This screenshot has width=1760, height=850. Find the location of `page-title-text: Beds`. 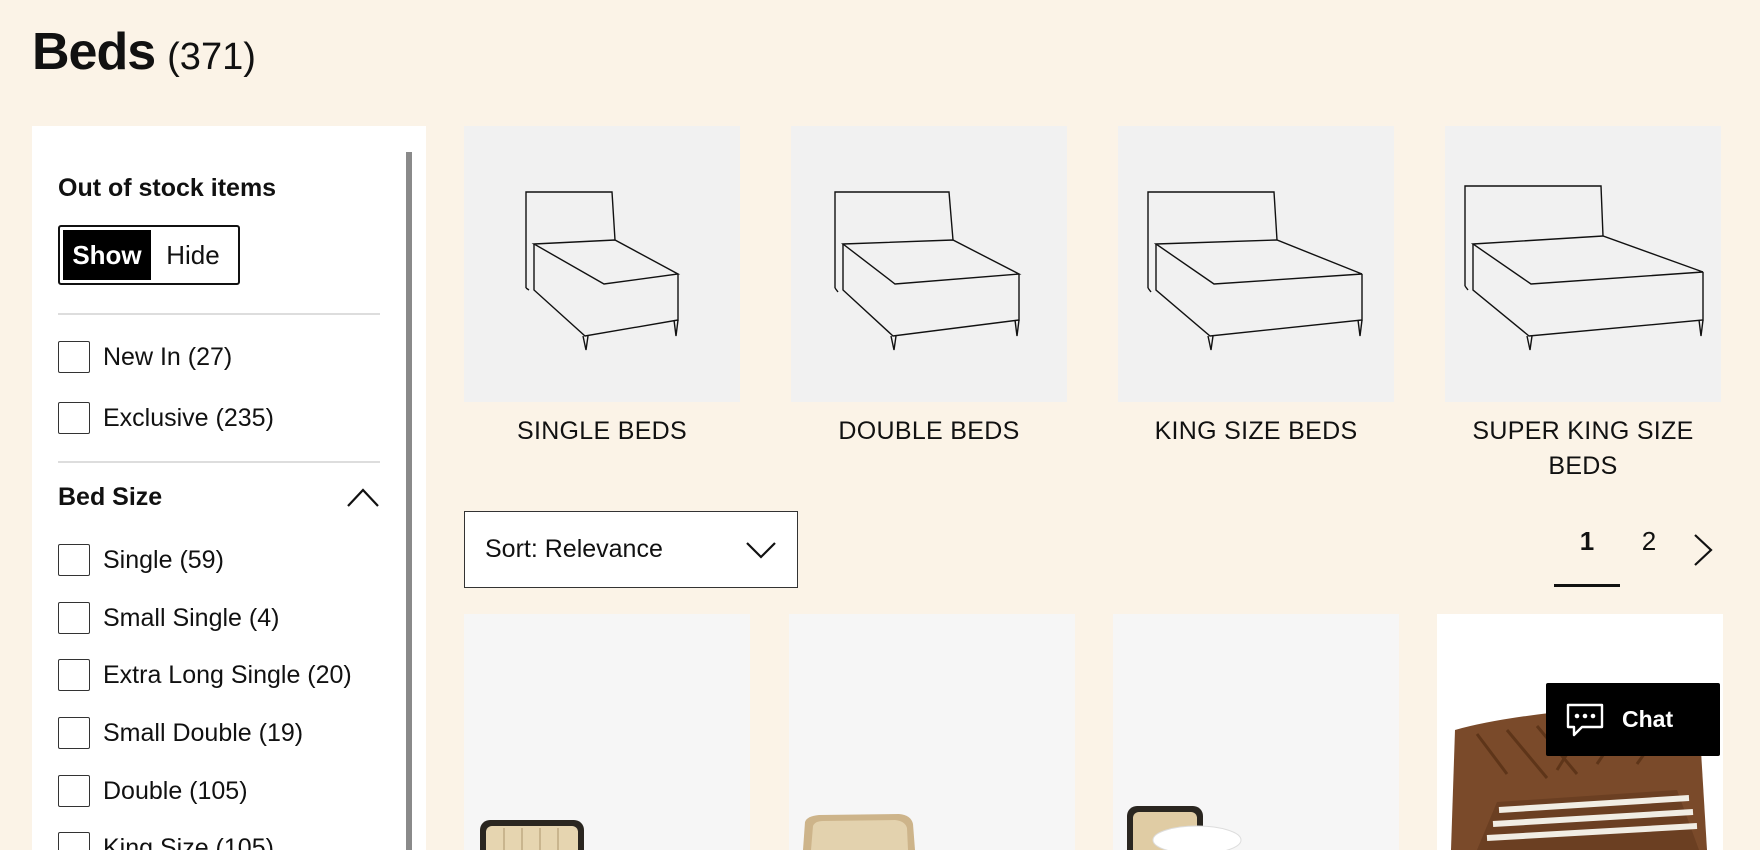

page-title-text: Beds is located at coordinates (94, 52).